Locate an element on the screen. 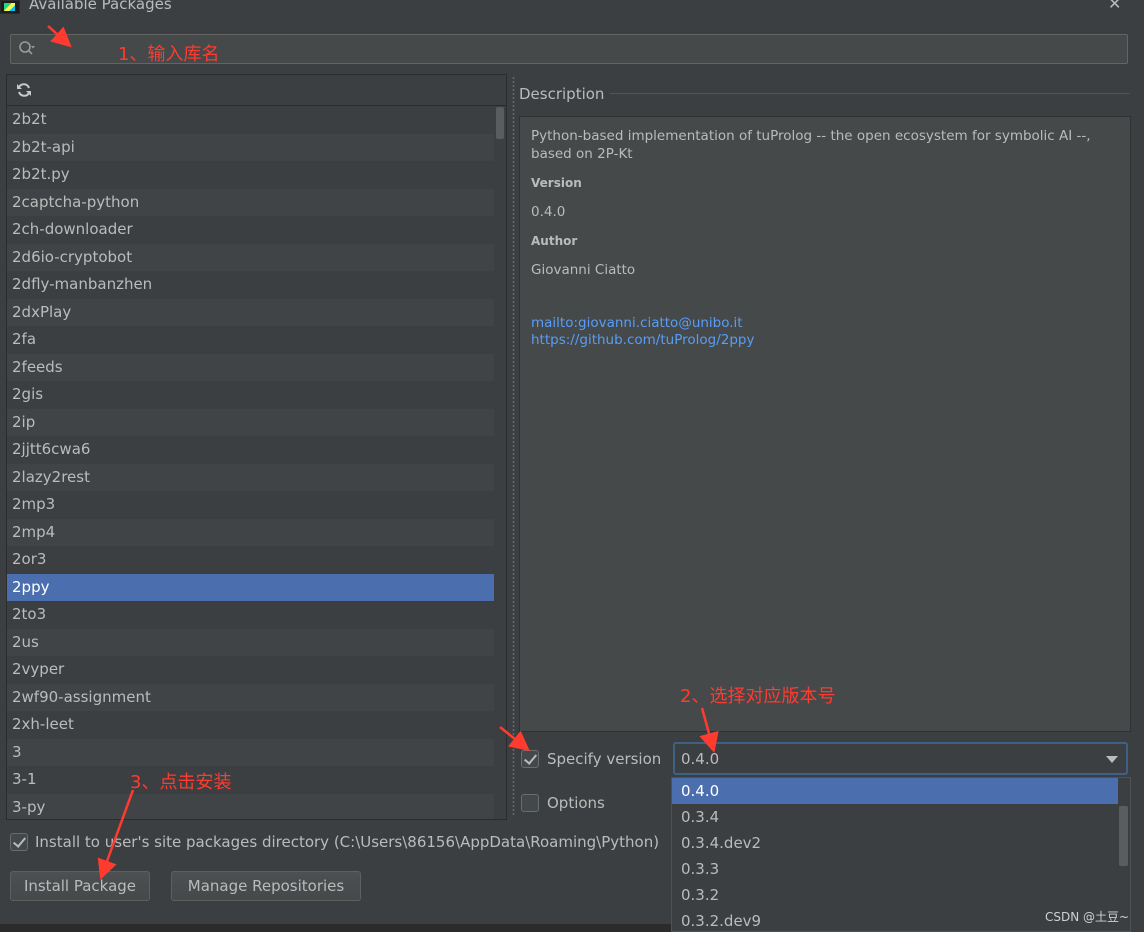  annotation-step2: 2、选择对应版本号 is located at coordinates (758, 696).